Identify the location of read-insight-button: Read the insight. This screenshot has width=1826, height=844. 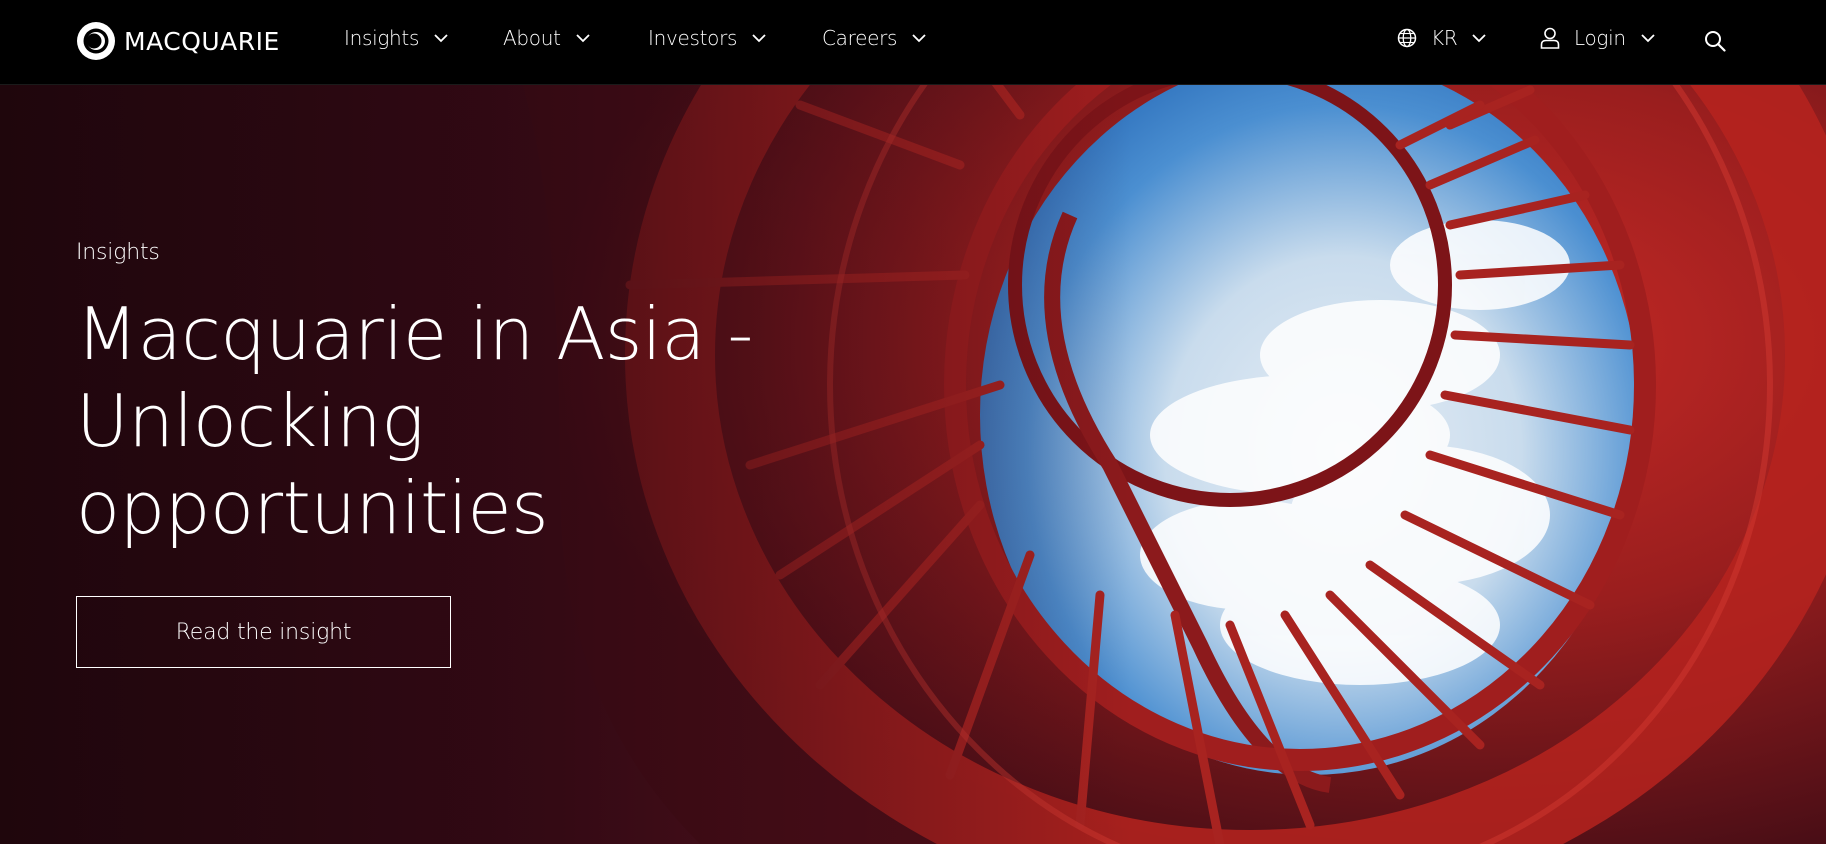
(263, 632).